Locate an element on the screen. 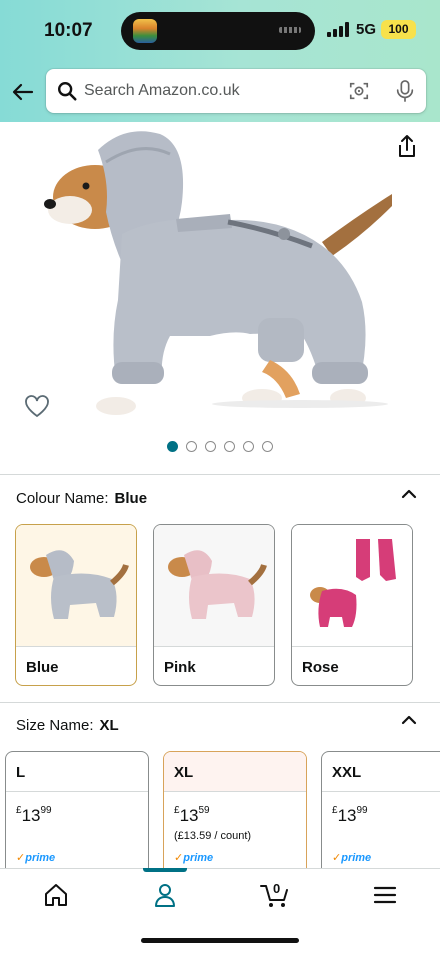 Image resolution: width=440 pixels, height=953 pixels. colour-option-rose: Rose is located at coordinates (352, 605).